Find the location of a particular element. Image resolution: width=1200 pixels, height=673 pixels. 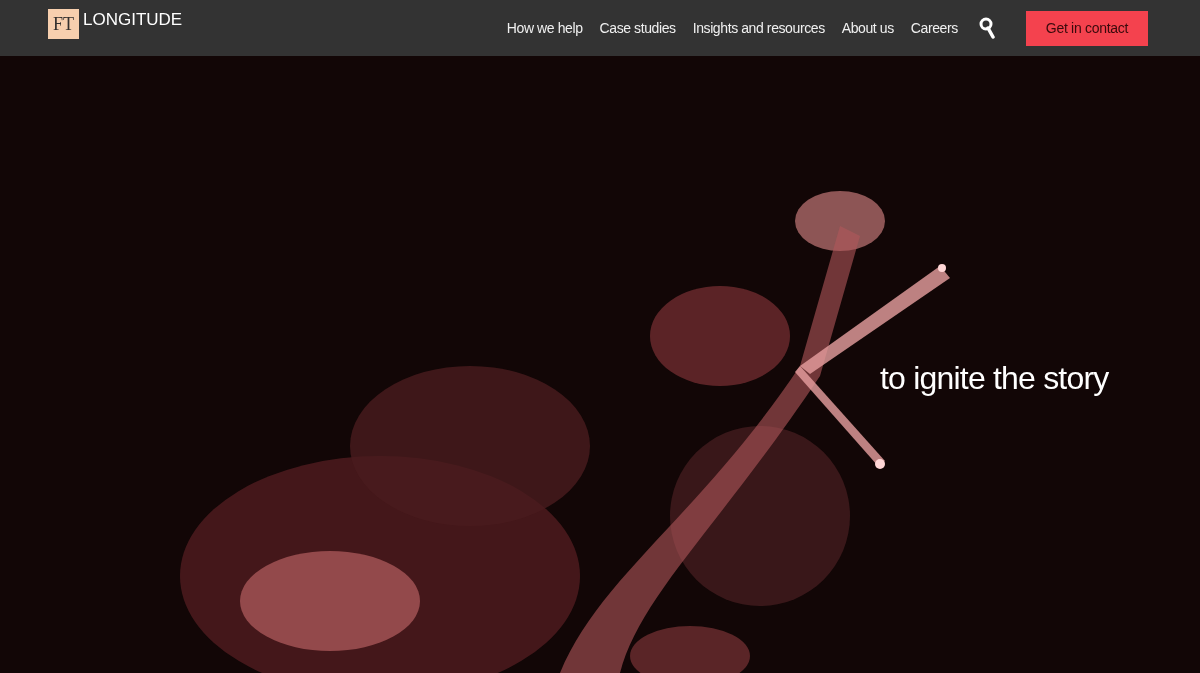

nav-link: Case studies is located at coordinates (637, 28).